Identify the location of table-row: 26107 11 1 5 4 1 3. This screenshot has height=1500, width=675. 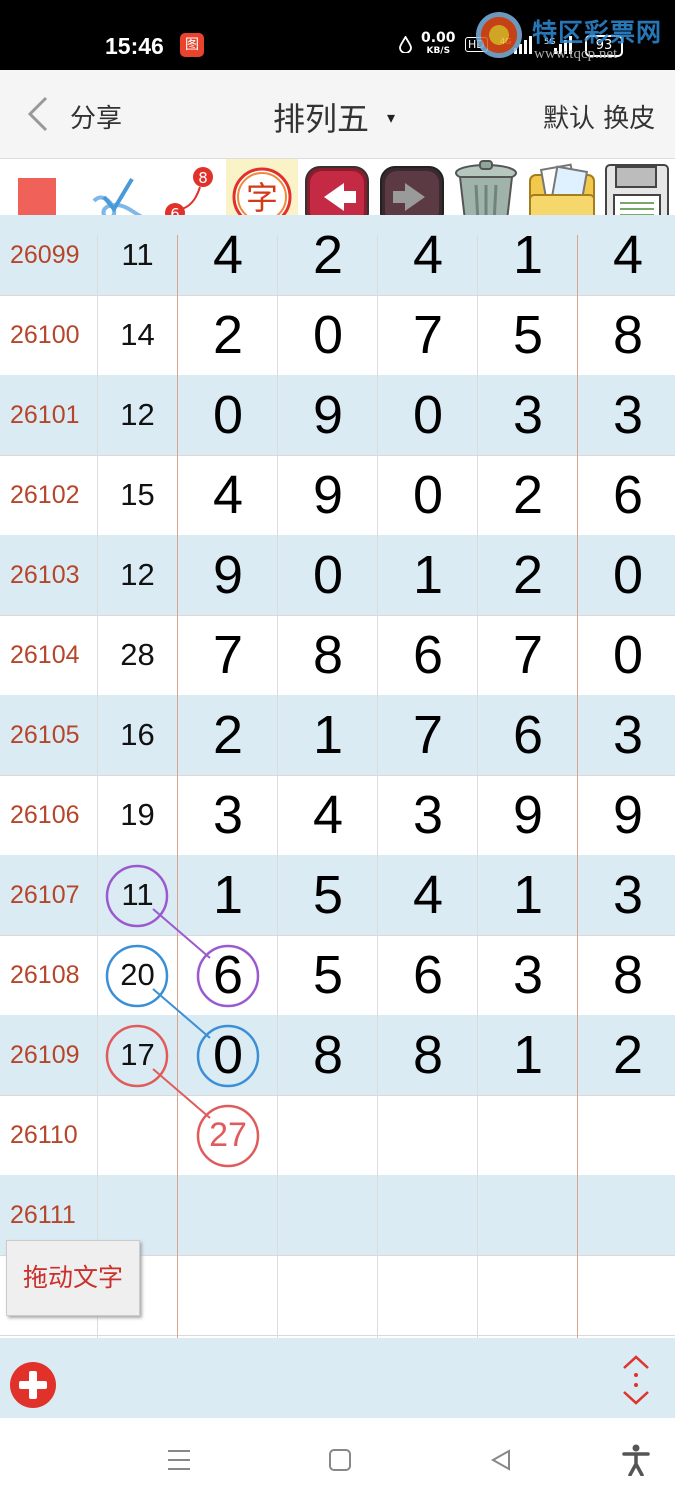
(337, 895).